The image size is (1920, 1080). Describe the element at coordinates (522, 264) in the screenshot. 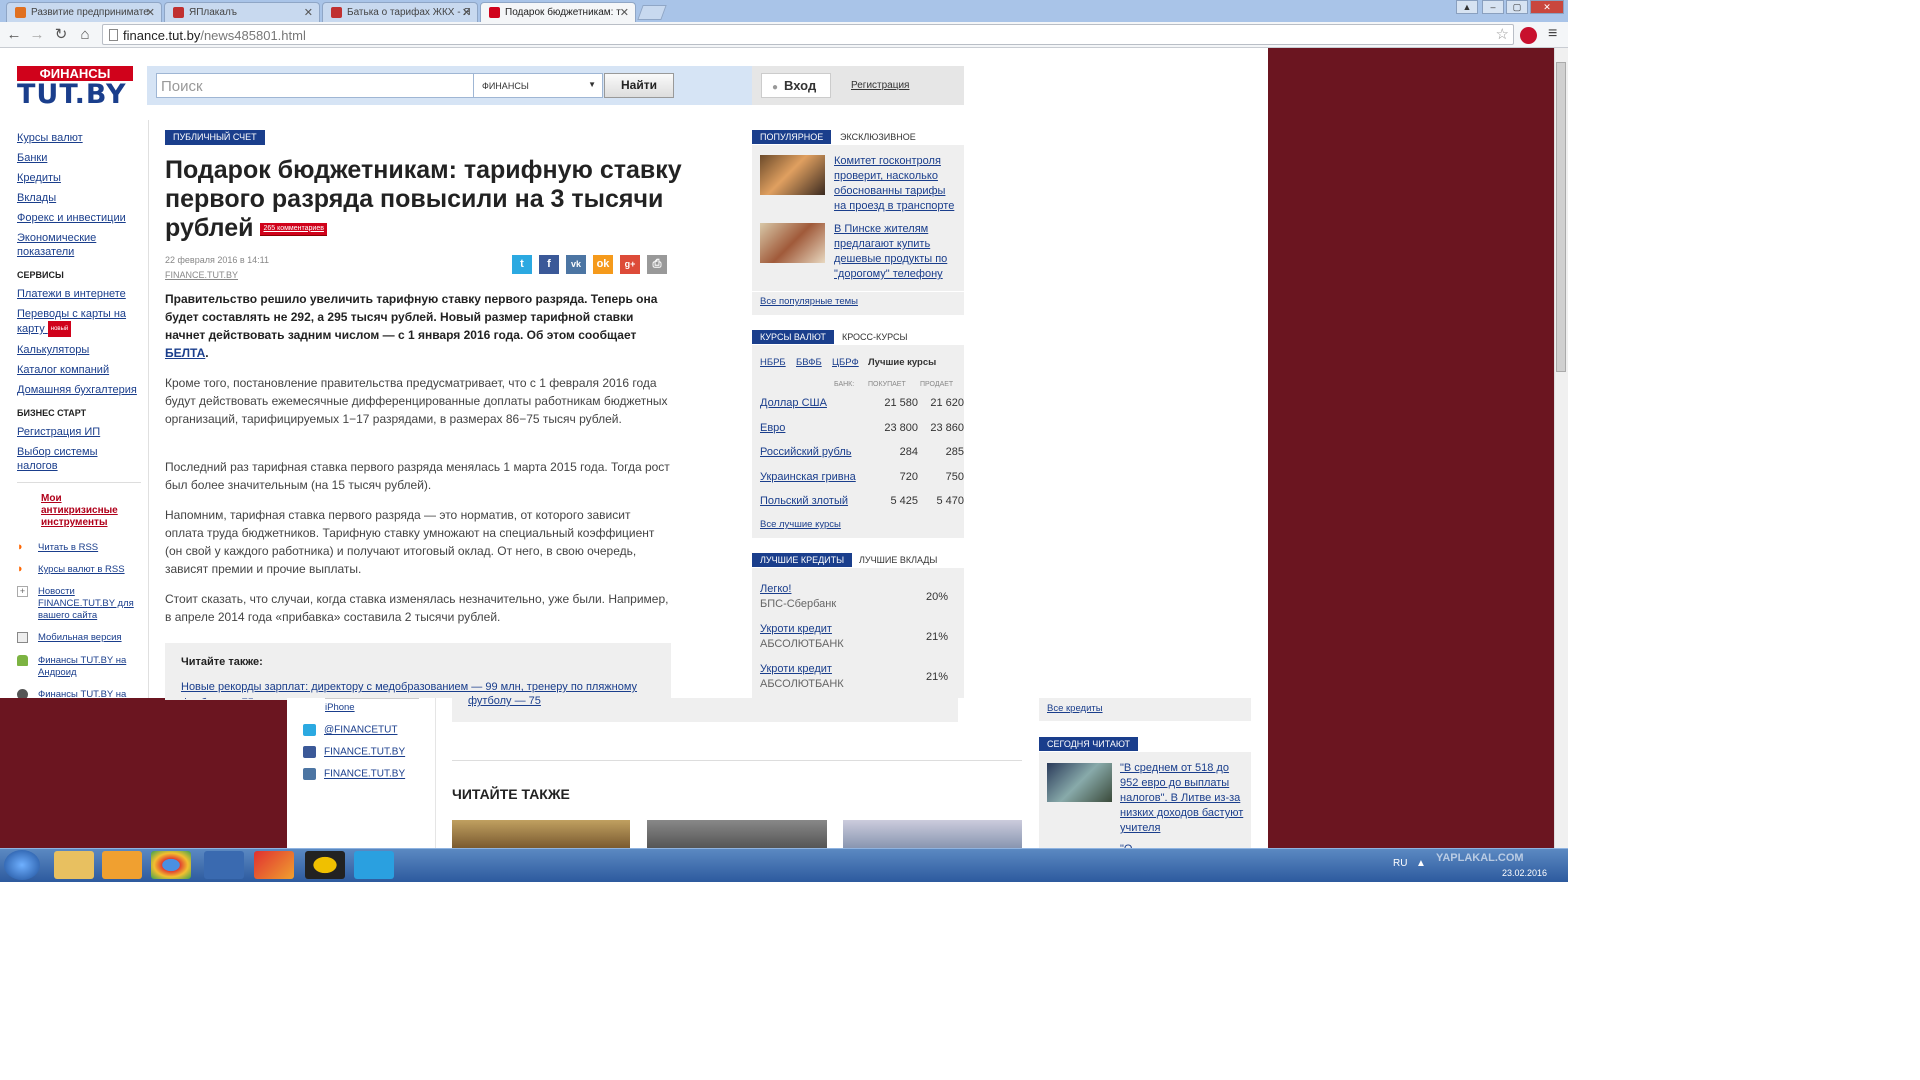

I see `twitter-share-icon: t` at that location.